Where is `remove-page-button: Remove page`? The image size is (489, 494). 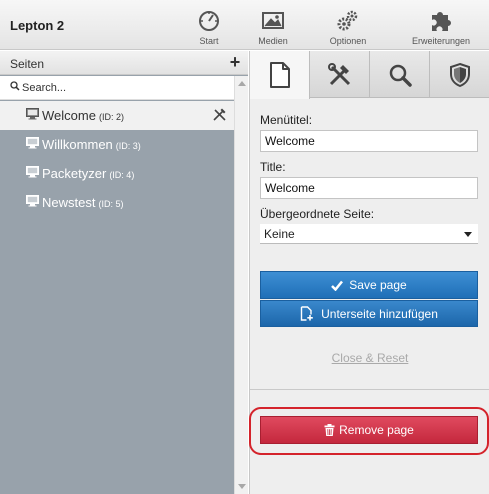
remove-page-button: Remove page is located at coordinates (369, 430).